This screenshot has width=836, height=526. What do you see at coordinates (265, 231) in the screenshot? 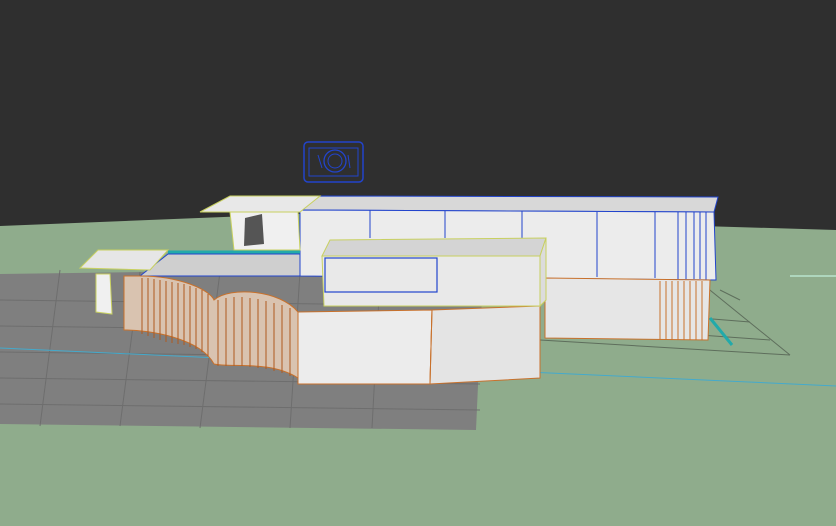
I see `left-canopy-wall` at bounding box center [265, 231].